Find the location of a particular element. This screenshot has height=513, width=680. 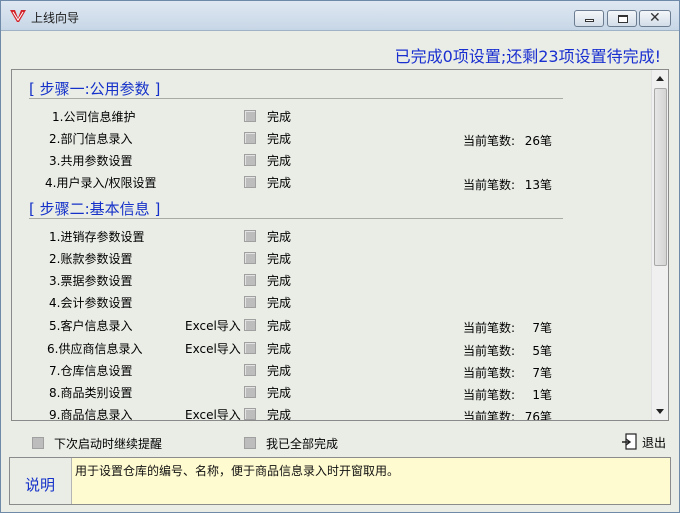

count-value: 13笔 is located at coordinates (538, 185).